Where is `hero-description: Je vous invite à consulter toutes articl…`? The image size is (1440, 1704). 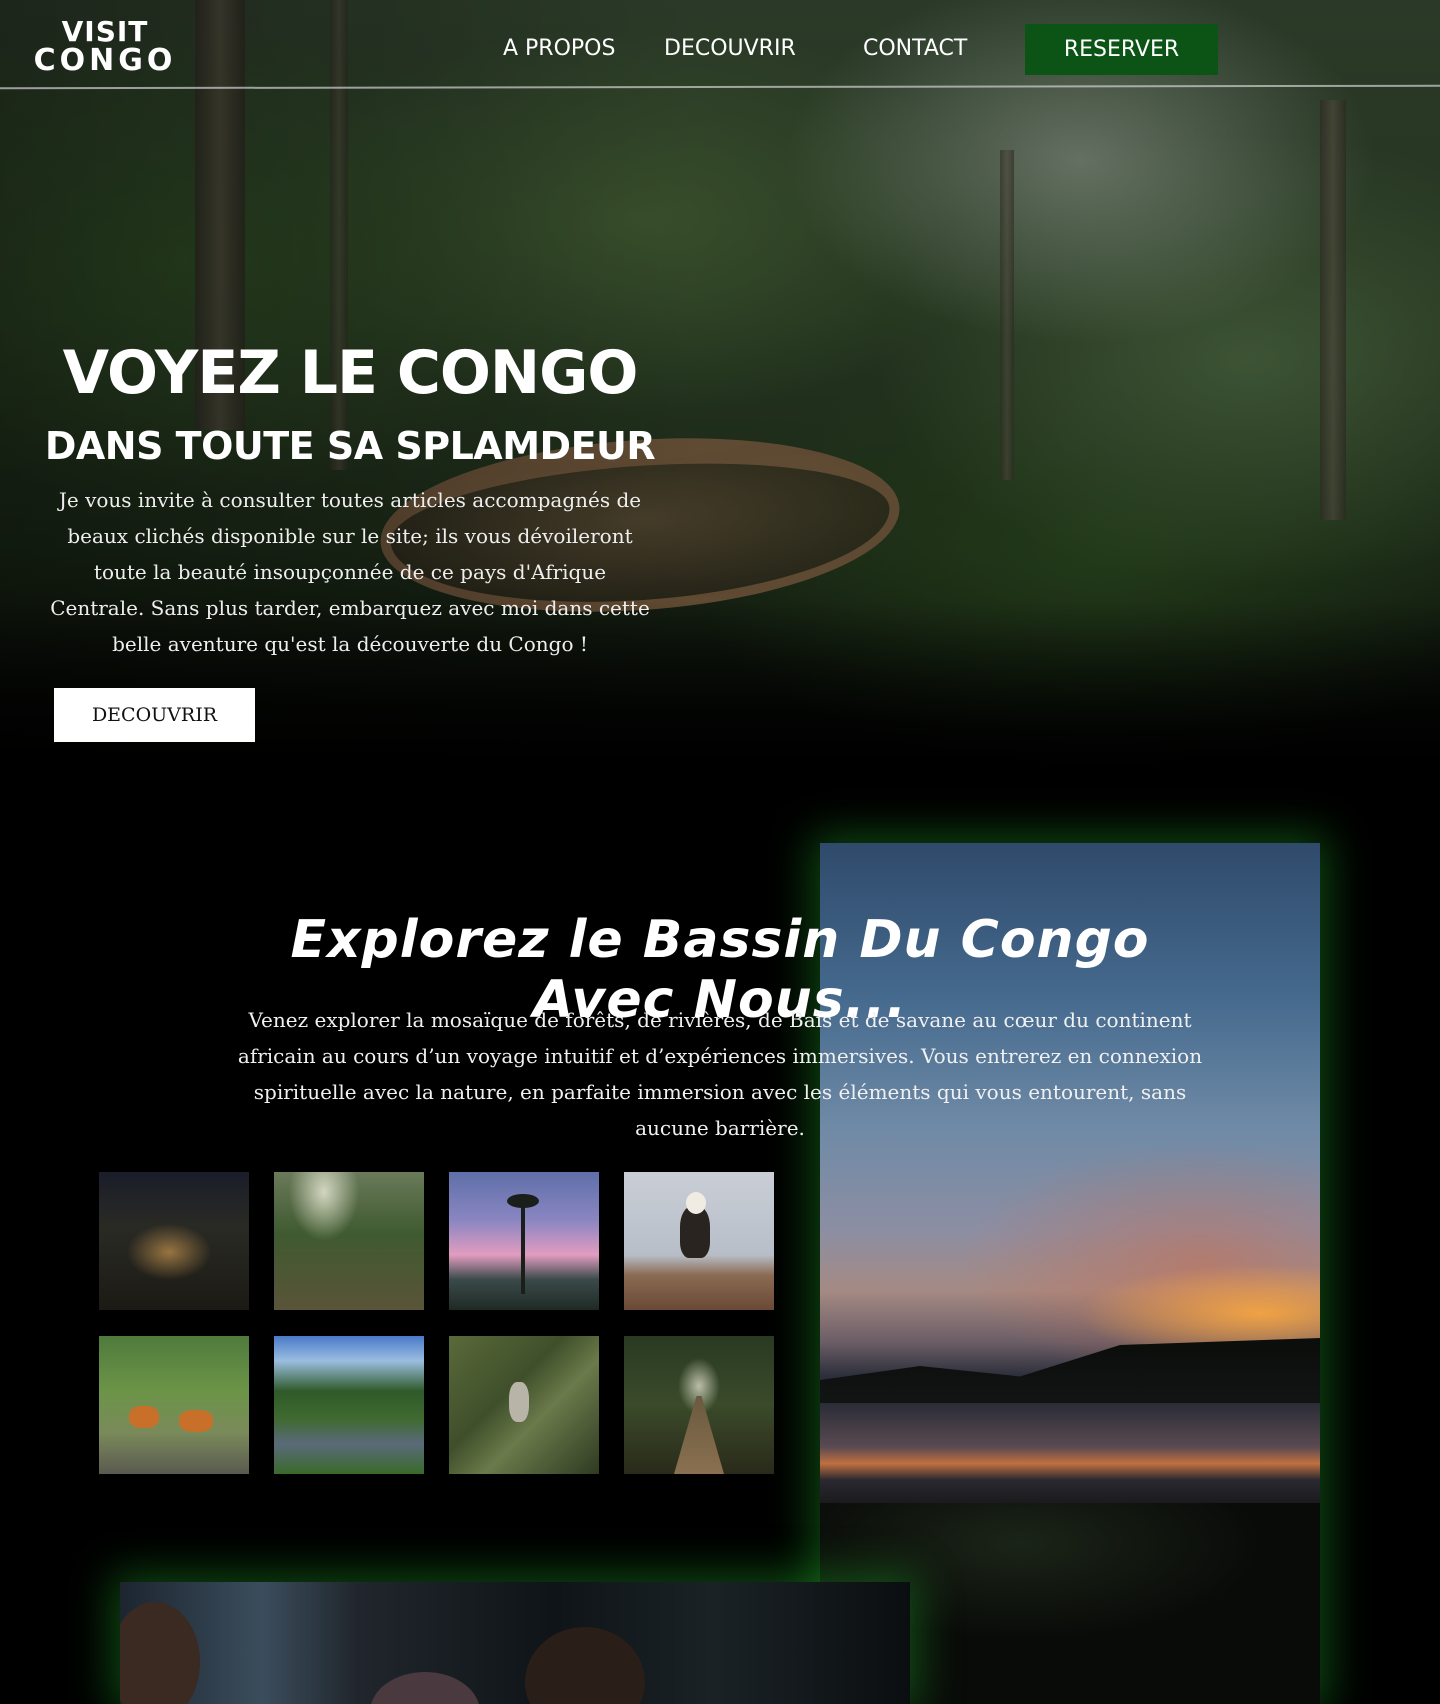
hero-description: Je vous invite à consulter toutes articl… is located at coordinates (350, 572).